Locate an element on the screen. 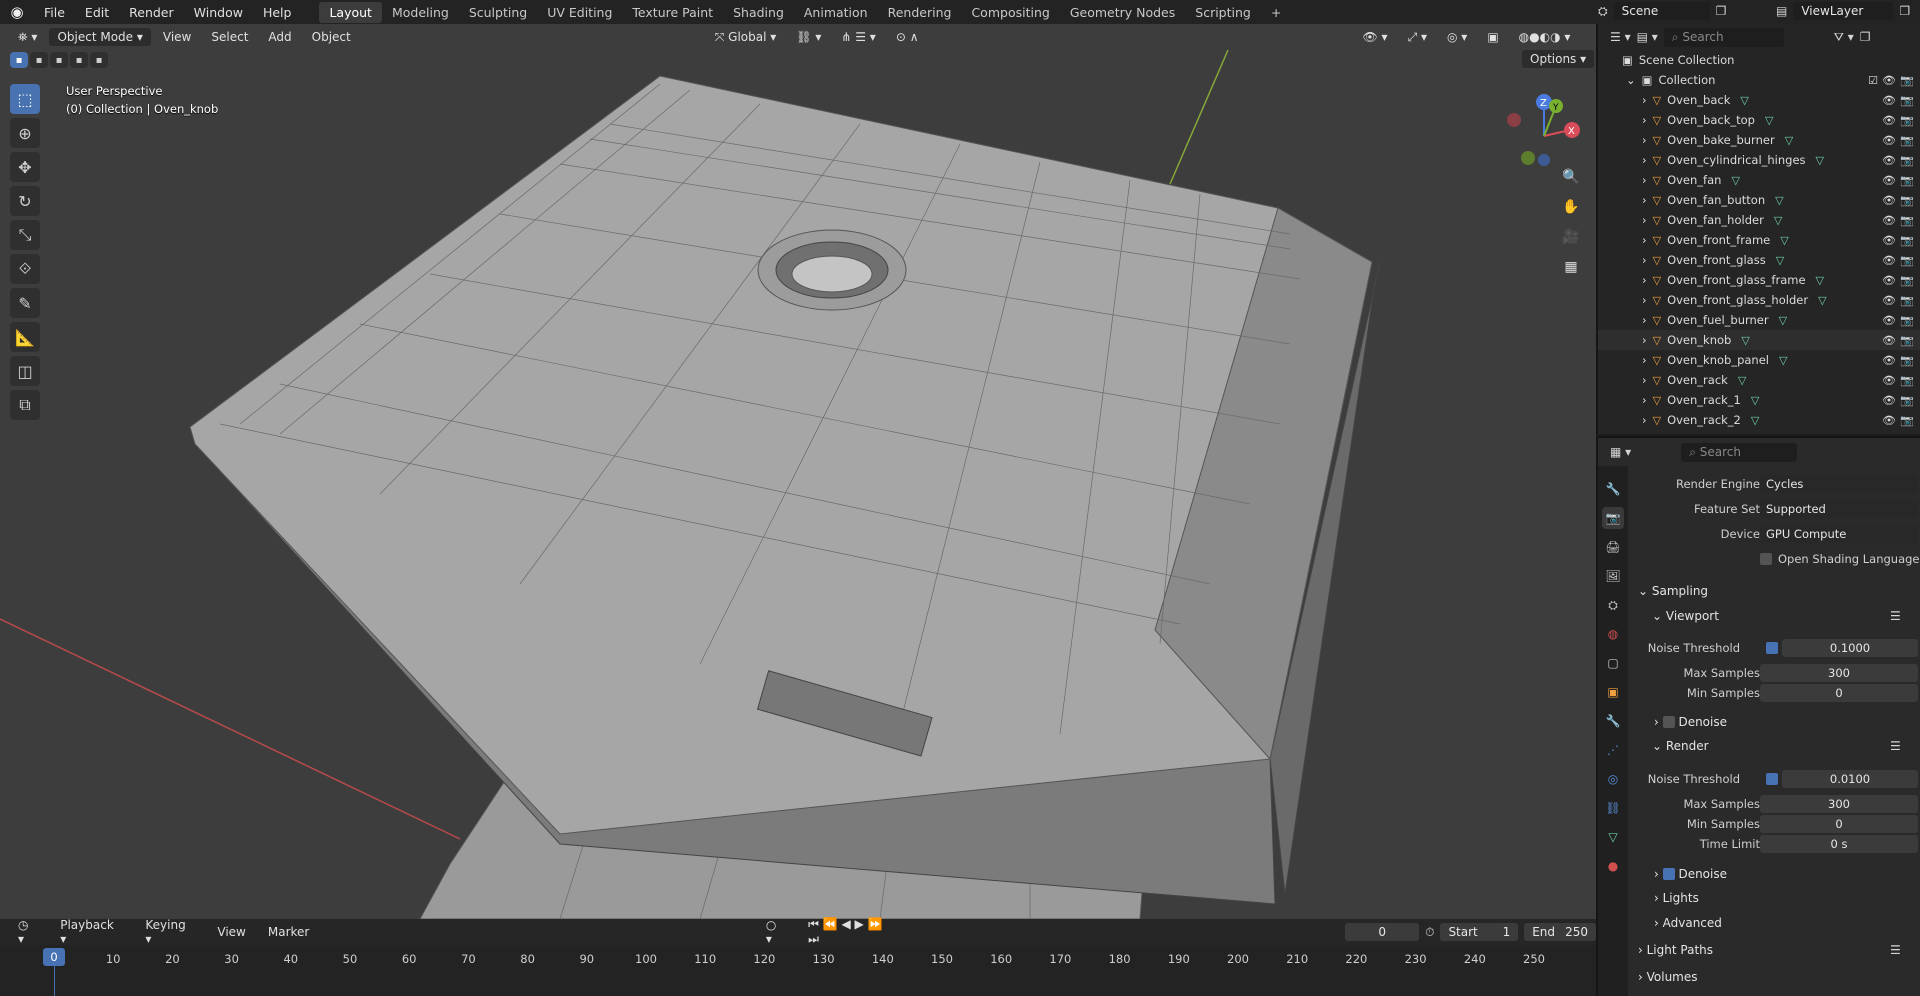 The width and height of the screenshot is (1920, 996). constraints-tab-icon: ⛓ is located at coordinates (1613, 808).